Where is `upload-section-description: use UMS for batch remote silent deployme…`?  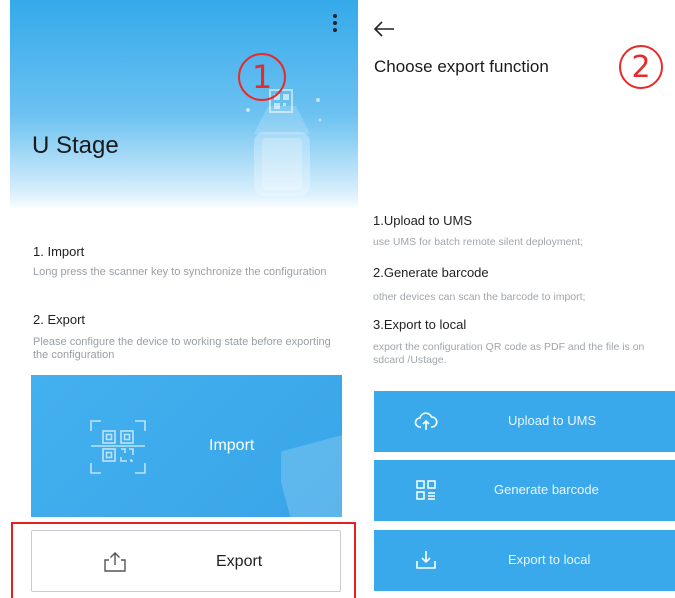
upload-section-description: use UMS for batch remote silent deployme… is located at coordinates (478, 242).